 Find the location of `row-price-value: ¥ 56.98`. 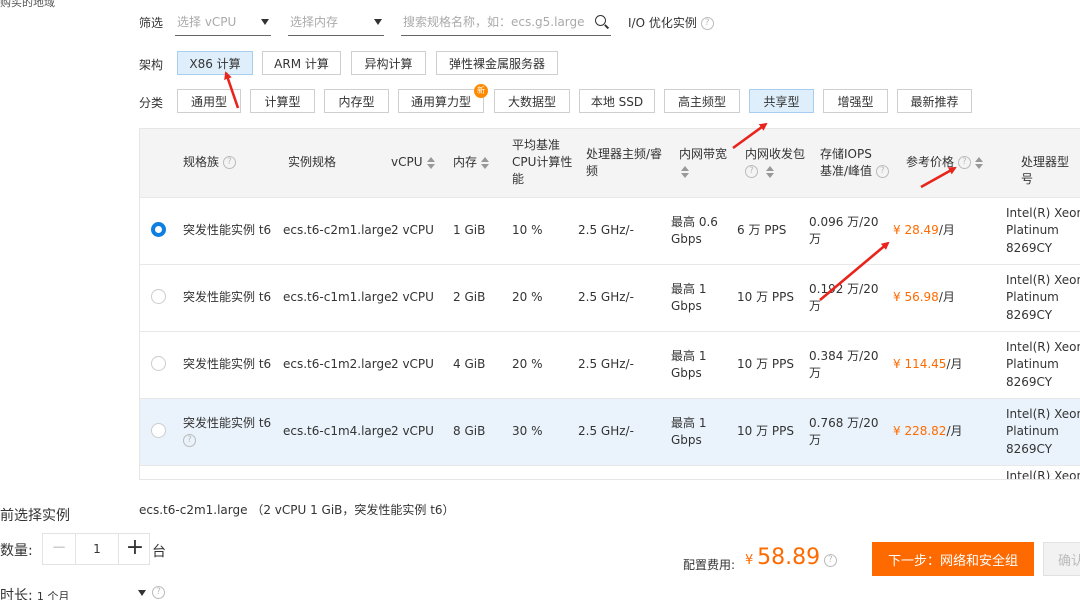

row-price-value: ¥ 56.98 is located at coordinates (916, 297).